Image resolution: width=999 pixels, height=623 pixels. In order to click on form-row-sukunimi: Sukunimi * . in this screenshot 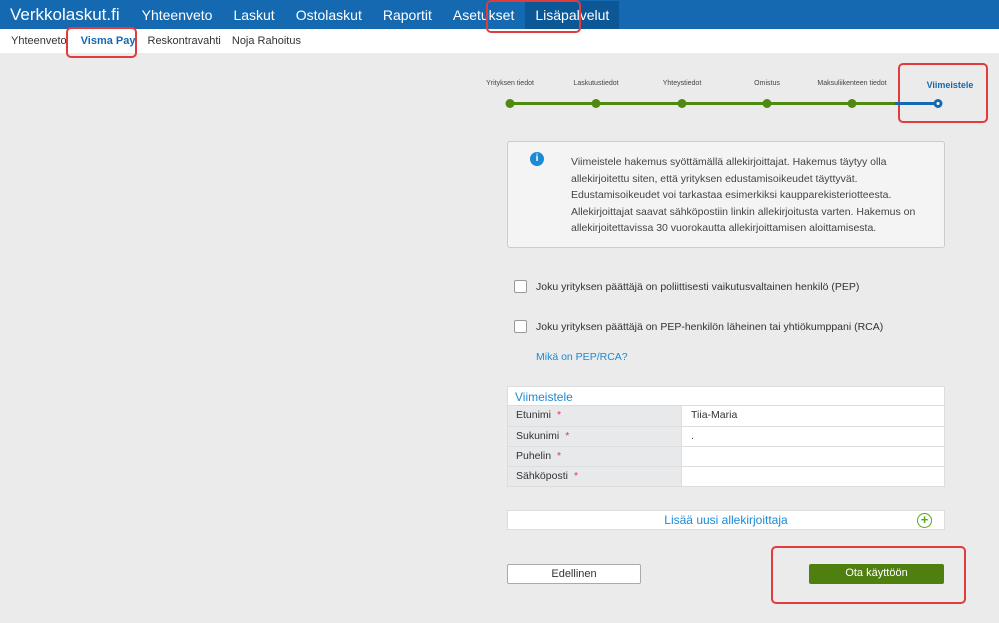, I will do `click(726, 436)`.